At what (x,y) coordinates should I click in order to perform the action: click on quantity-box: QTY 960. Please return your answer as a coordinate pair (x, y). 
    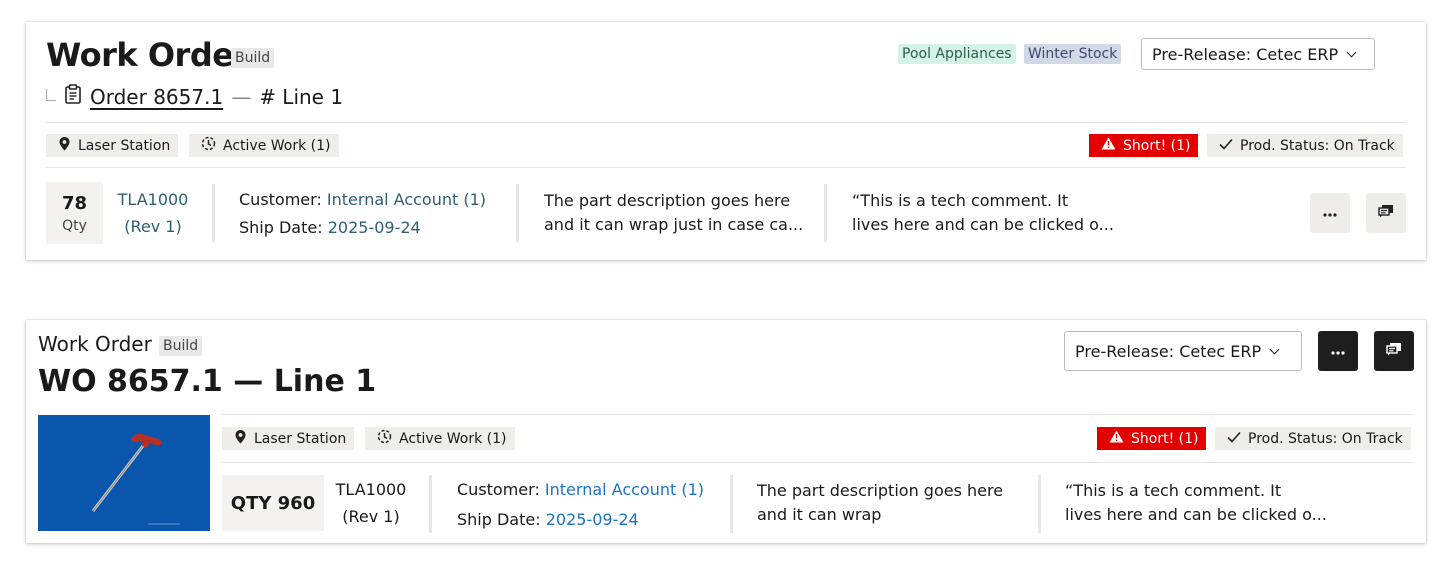
    Looking at the image, I should click on (273, 503).